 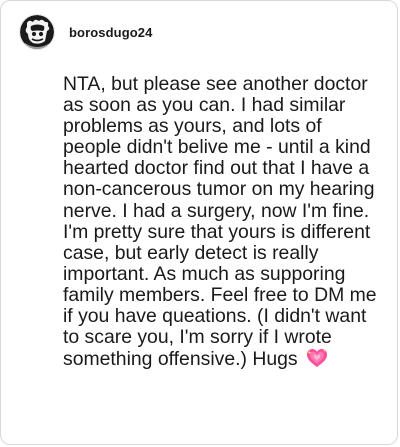 I want to click on username: borosdugo24, so click(x=110, y=32).